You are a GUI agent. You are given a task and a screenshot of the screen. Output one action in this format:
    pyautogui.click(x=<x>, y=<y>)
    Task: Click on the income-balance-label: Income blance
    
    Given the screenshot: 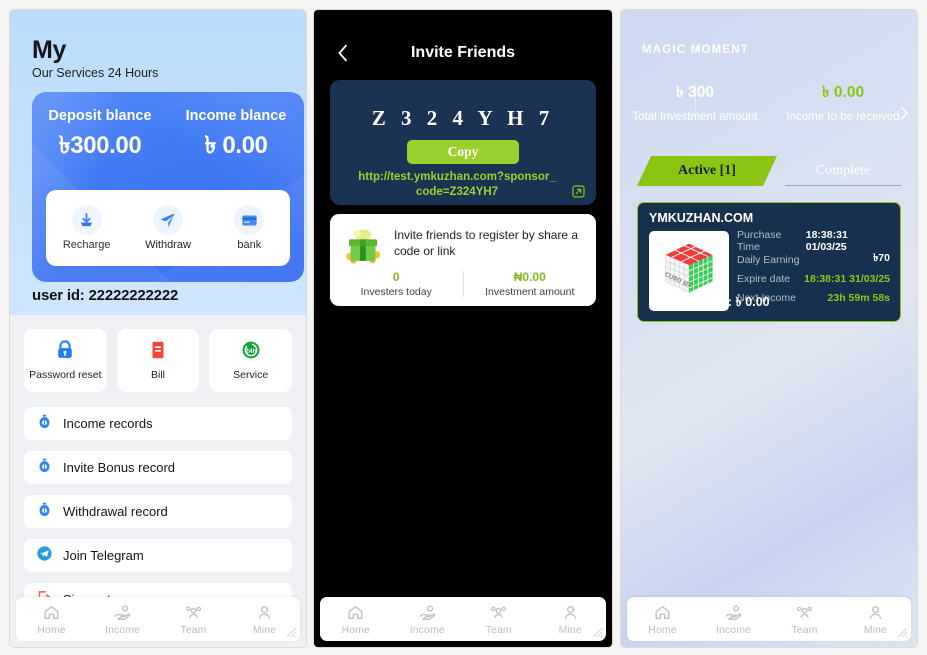 What is the action you would take?
    pyautogui.click(x=236, y=116)
    